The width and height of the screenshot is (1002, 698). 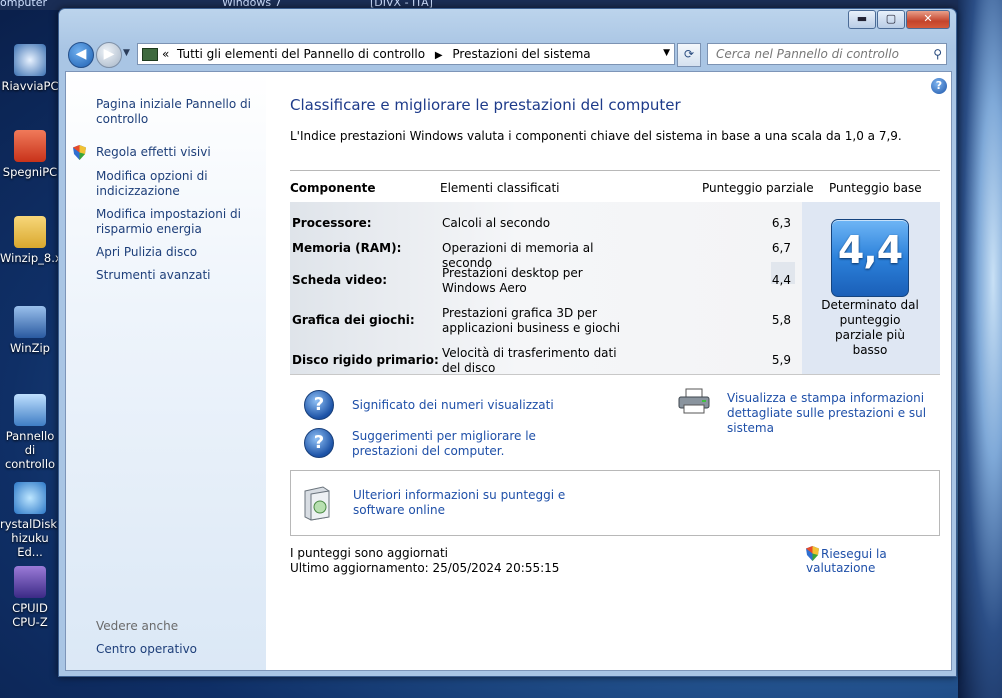 I want to click on folder-icon, so click(x=30, y=232).